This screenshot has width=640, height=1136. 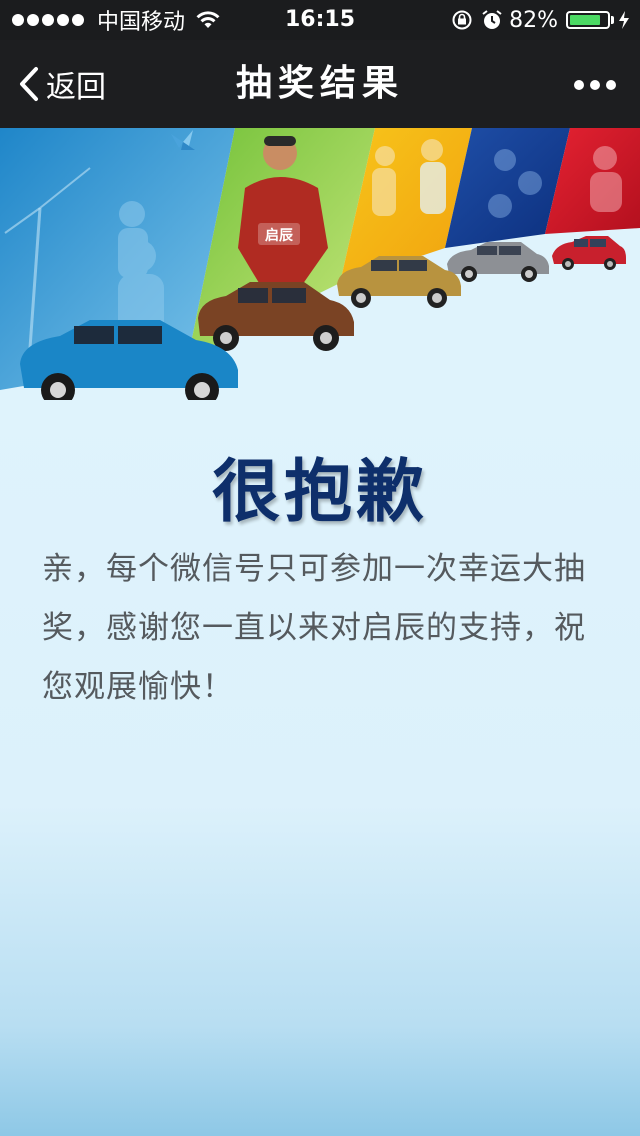 I want to click on page-title: 抽奖结果, so click(x=319, y=83).